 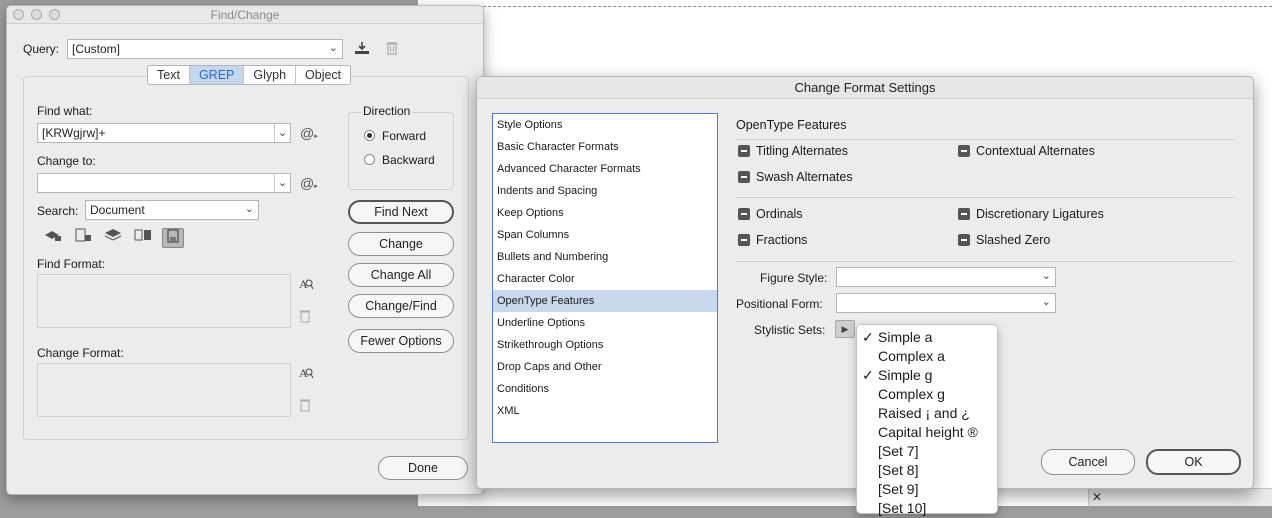 I want to click on menu-item: ✓ Simple g, so click(x=927, y=375).